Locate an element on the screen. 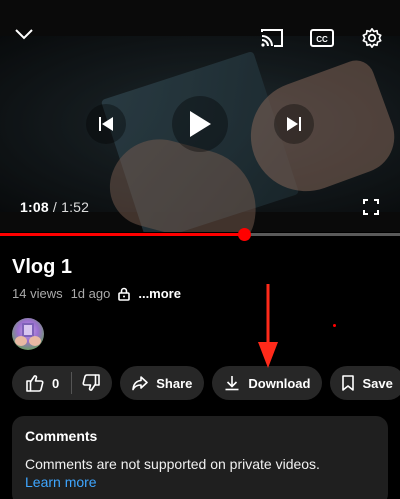 This screenshot has width=400, height=499. progress-fill is located at coordinates (122, 234).